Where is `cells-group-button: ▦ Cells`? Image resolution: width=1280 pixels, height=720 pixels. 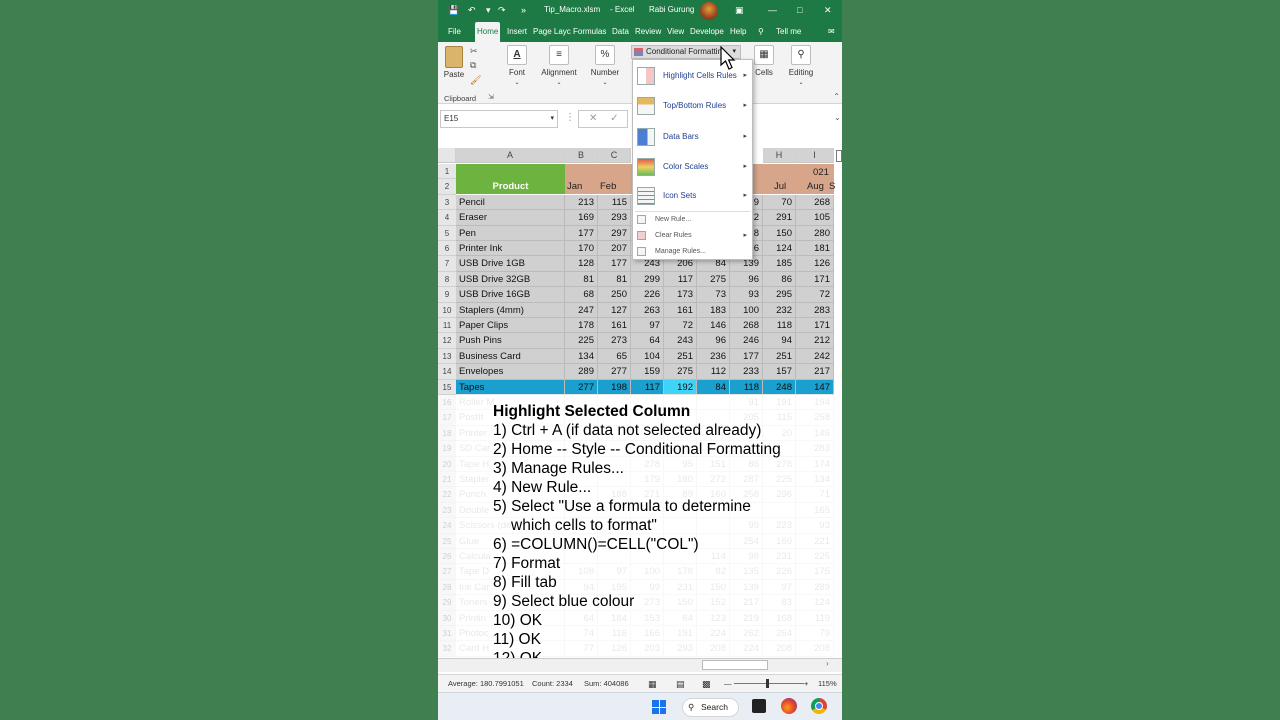
cells-group-button: ▦ Cells is located at coordinates (764, 61).